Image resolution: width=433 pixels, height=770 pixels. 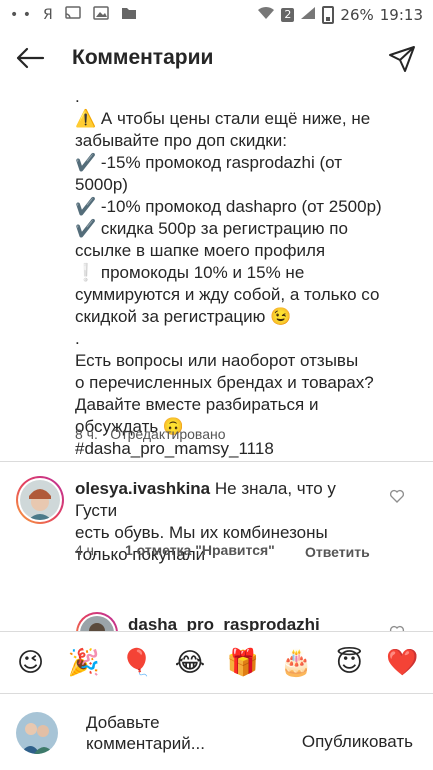 What do you see at coordinates (224, 623) in the screenshot?
I see `comment-username: dasha_pro_rasprodazhi` at bounding box center [224, 623].